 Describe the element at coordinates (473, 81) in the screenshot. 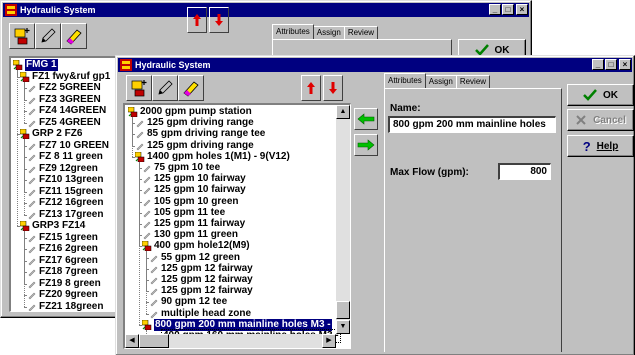

I see `front-tab-review: Review` at that location.